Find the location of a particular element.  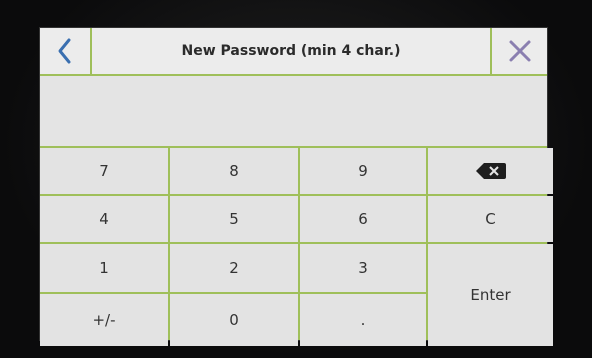

back-button is located at coordinates (66, 51).